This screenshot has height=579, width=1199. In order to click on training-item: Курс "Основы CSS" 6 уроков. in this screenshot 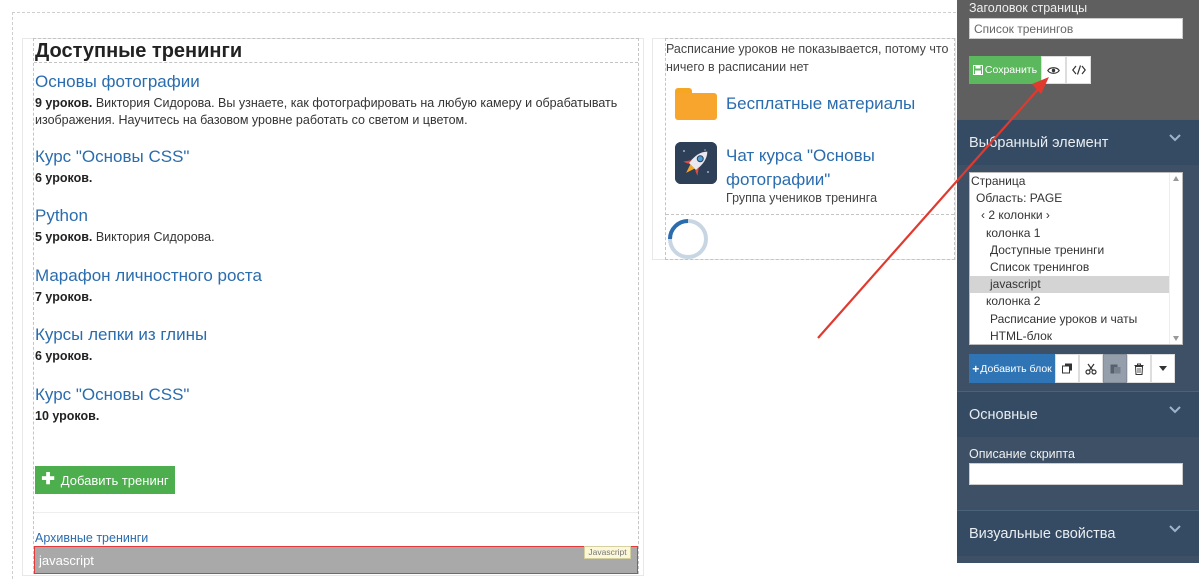, I will do `click(330, 167)`.